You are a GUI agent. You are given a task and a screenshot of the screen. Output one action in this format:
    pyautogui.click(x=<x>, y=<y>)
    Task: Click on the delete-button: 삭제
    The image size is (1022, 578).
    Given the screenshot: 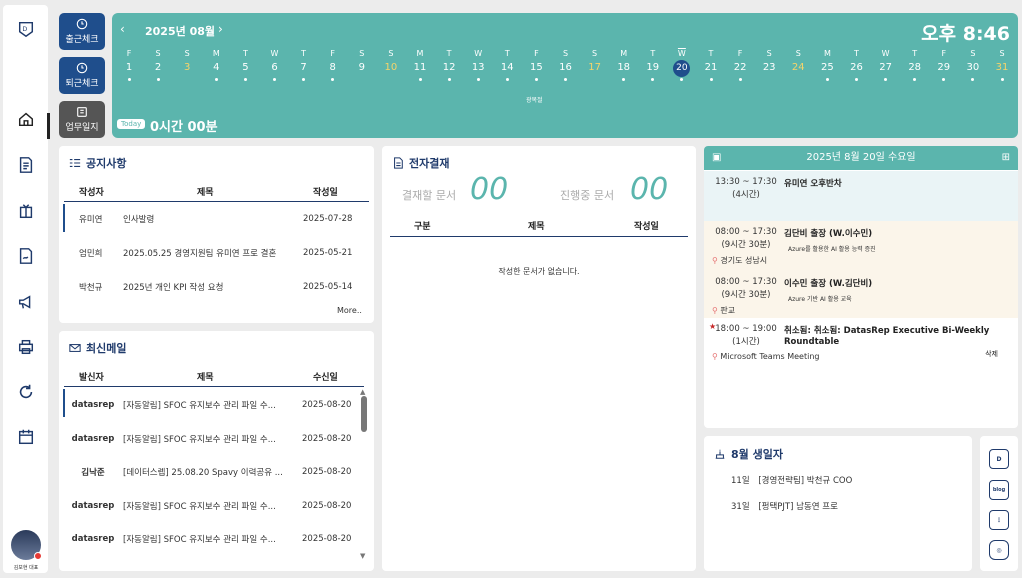 What is the action you would take?
    pyautogui.click(x=991, y=354)
    